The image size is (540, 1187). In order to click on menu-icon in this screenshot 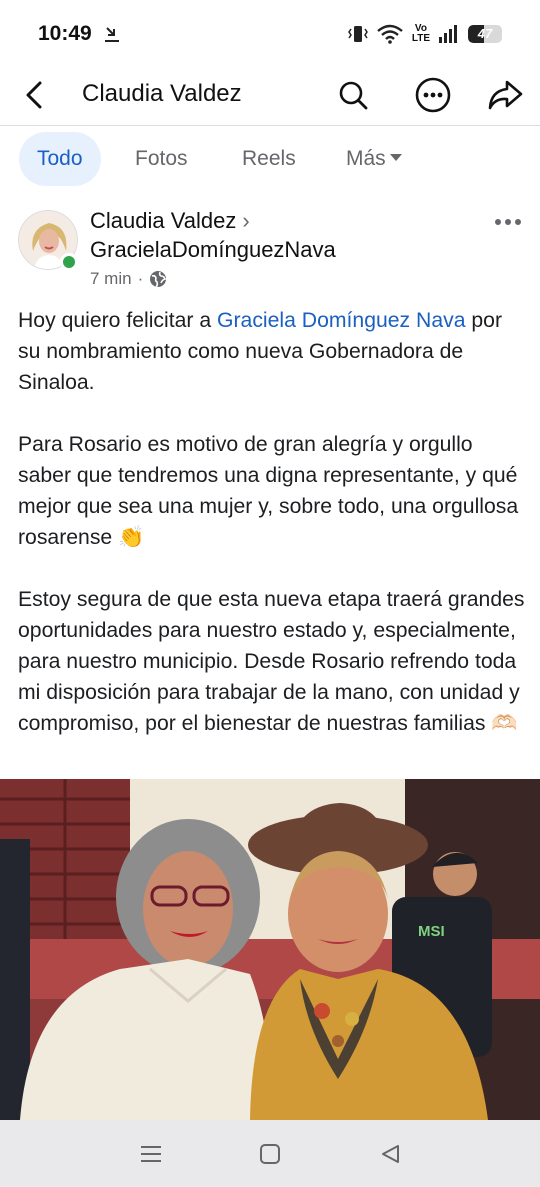, I will do `click(151, 1154)`.